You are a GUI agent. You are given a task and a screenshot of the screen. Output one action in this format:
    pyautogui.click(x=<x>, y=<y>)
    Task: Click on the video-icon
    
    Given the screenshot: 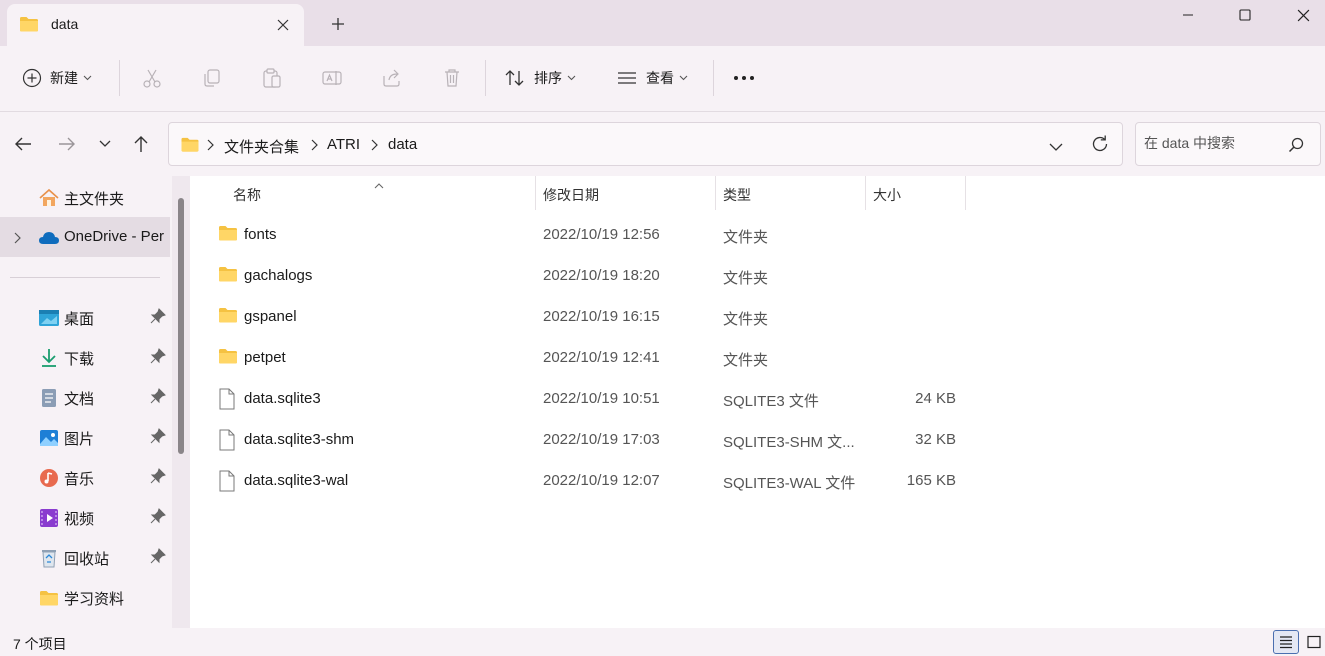 What is the action you would take?
    pyautogui.click(x=49, y=518)
    